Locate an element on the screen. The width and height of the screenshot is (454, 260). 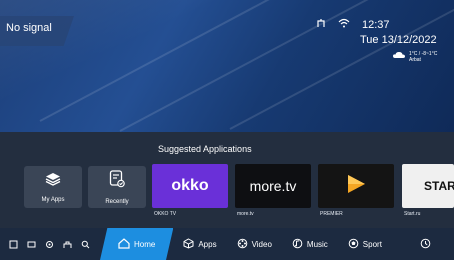
moretv-tile: more.tv is located at coordinates (273, 186).